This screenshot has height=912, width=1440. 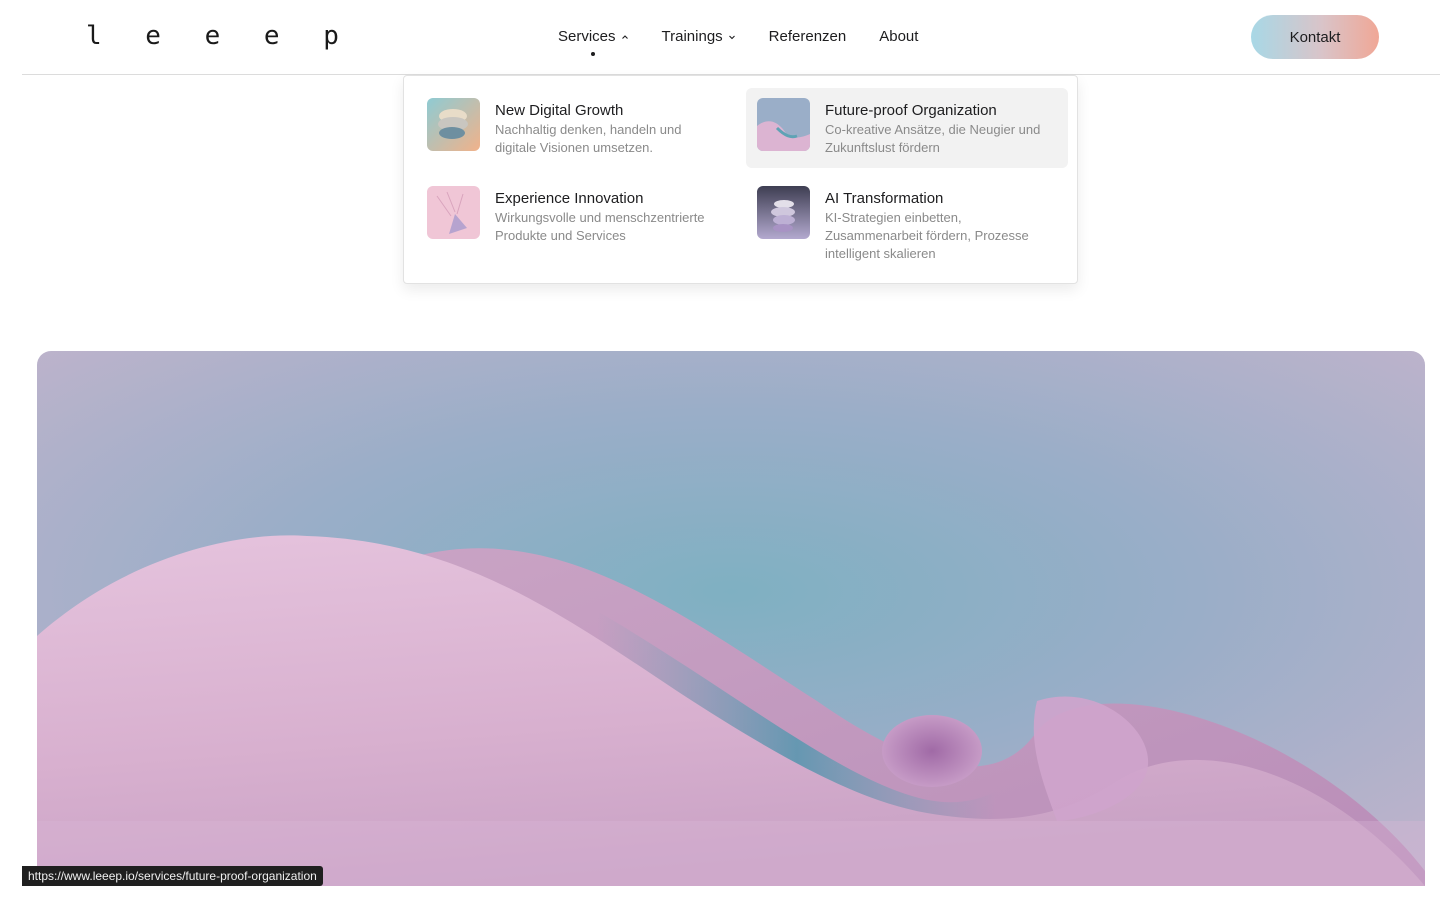 I want to click on menu-item-title: Future-proof Organization, so click(x=911, y=110).